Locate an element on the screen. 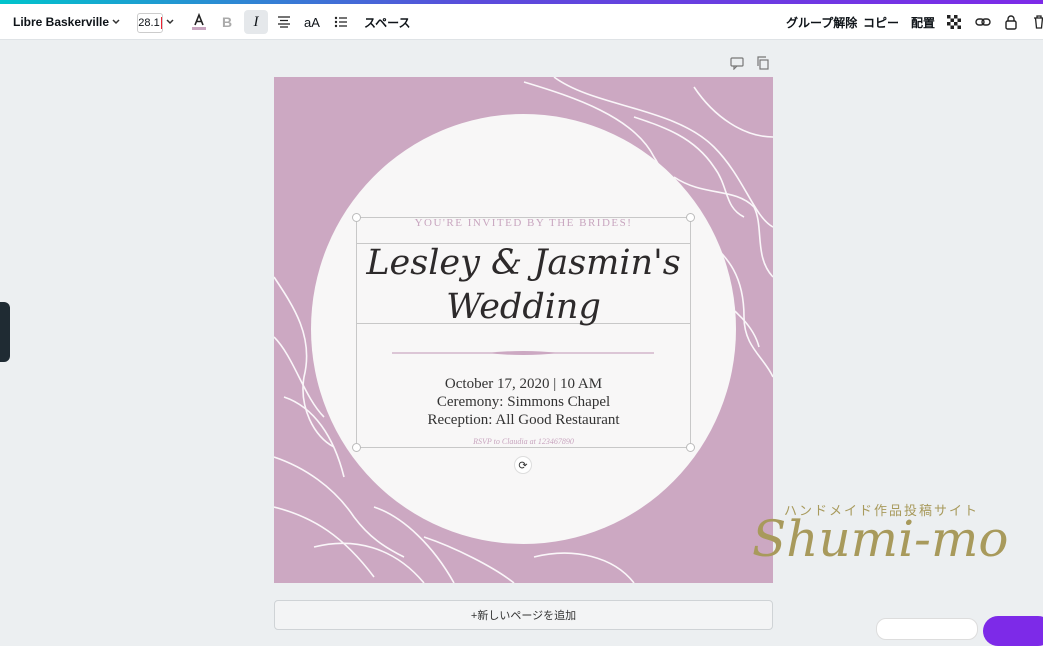 The width and height of the screenshot is (1043, 646). wedding-title: Lesley & Jasmin's Wedding is located at coordinates (523, 285).